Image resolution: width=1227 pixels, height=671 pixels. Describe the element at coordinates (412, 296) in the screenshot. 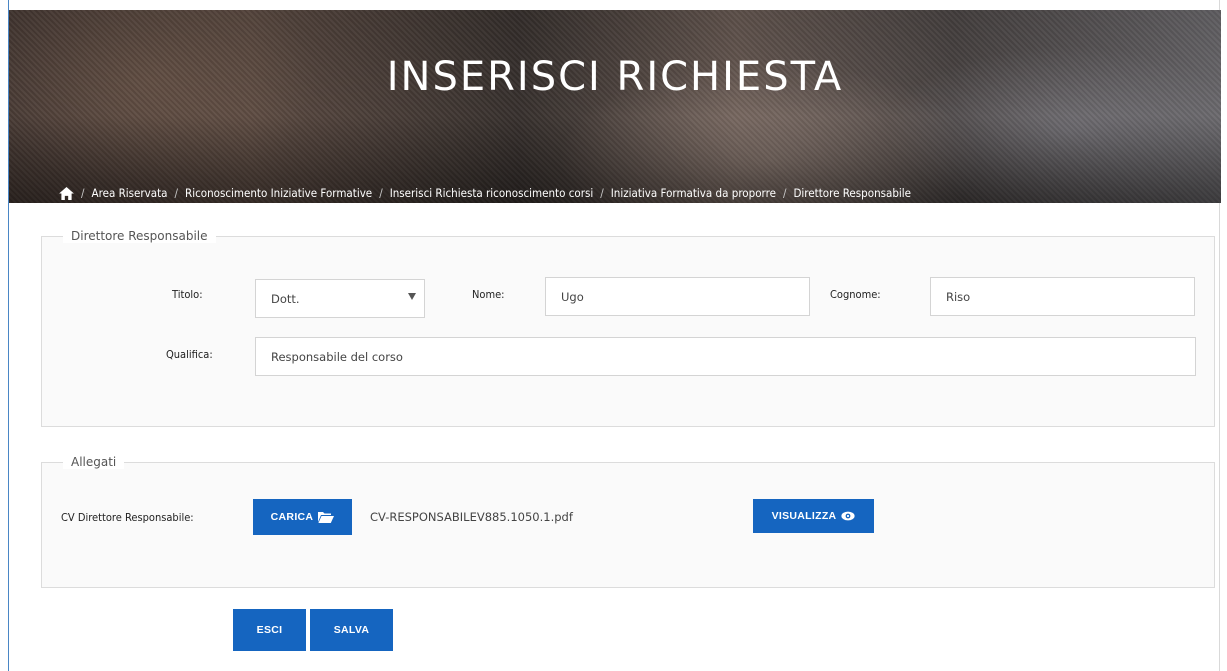

I see `chevron-down-icon` at that location.